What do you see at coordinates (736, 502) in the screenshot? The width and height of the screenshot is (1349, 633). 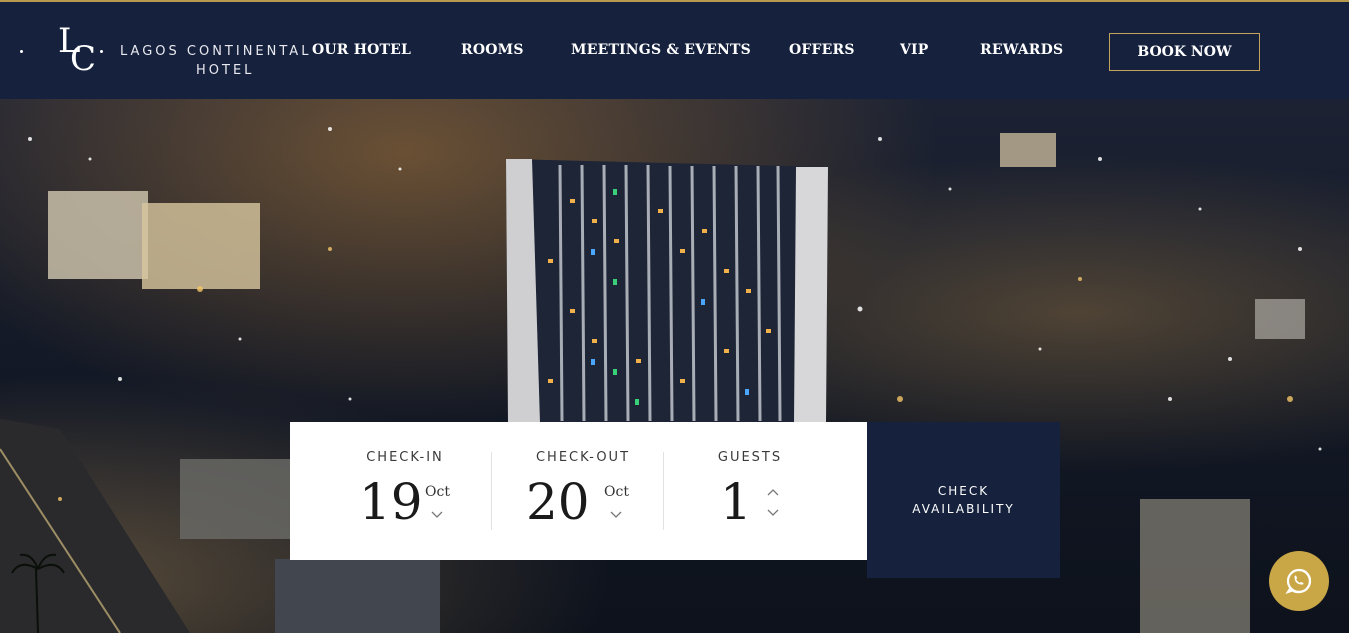 I see `guests-value: 1` at bounding box center [736, 502].